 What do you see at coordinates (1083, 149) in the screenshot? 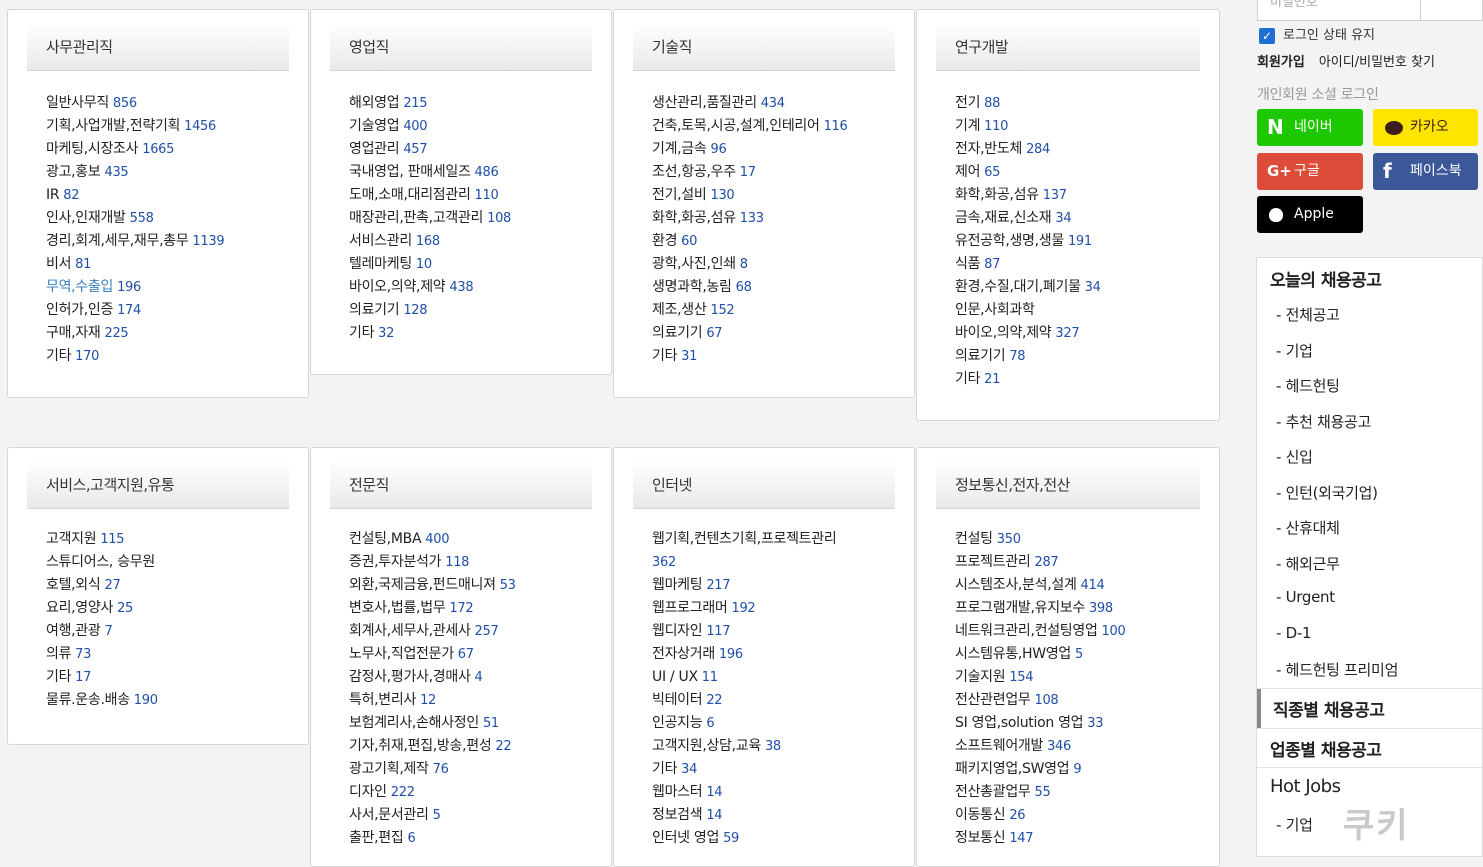
I see `job-category-item: 전자,반도체 284` at bounding box center [1083, 149].